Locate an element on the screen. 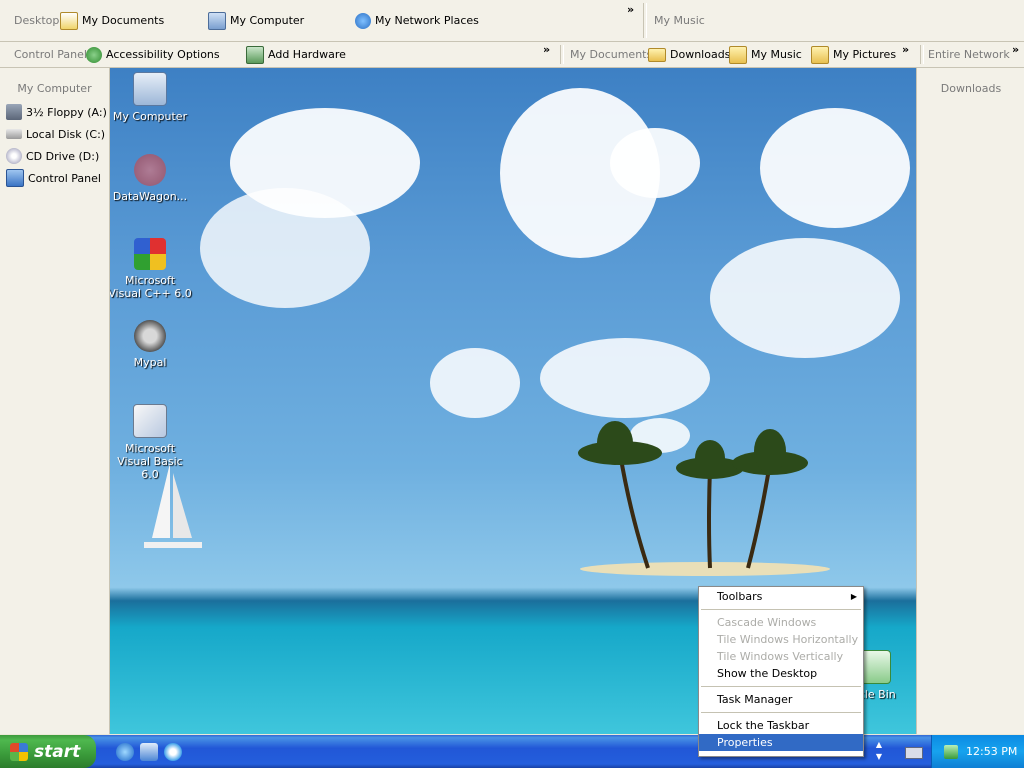 Image resolution: width=1024 pixels, height=768 pixels. toolbar-row1-overflow-chevron: » is located at coordinates (630, 9).